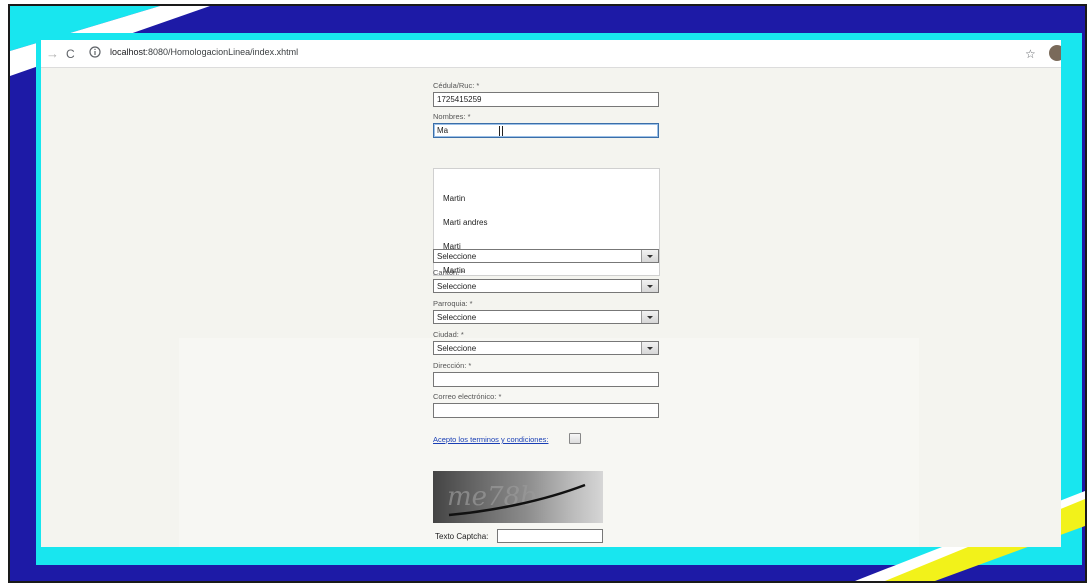  Describe the element at coordinates (95, 54) in the screenshot. I see `info-icon` at that location.